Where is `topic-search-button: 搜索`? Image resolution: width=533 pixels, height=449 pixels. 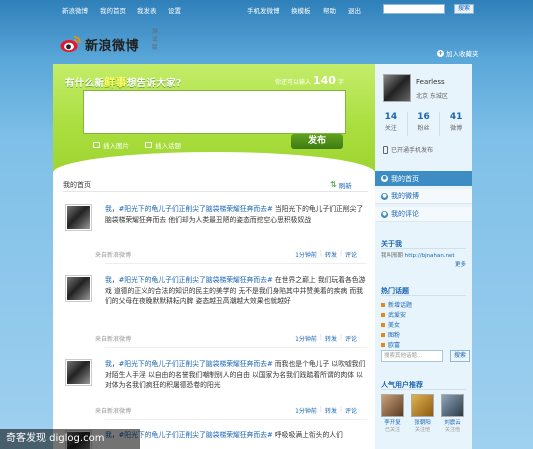
topic-search-button: 搜索 is located at coordinates (460, 356).